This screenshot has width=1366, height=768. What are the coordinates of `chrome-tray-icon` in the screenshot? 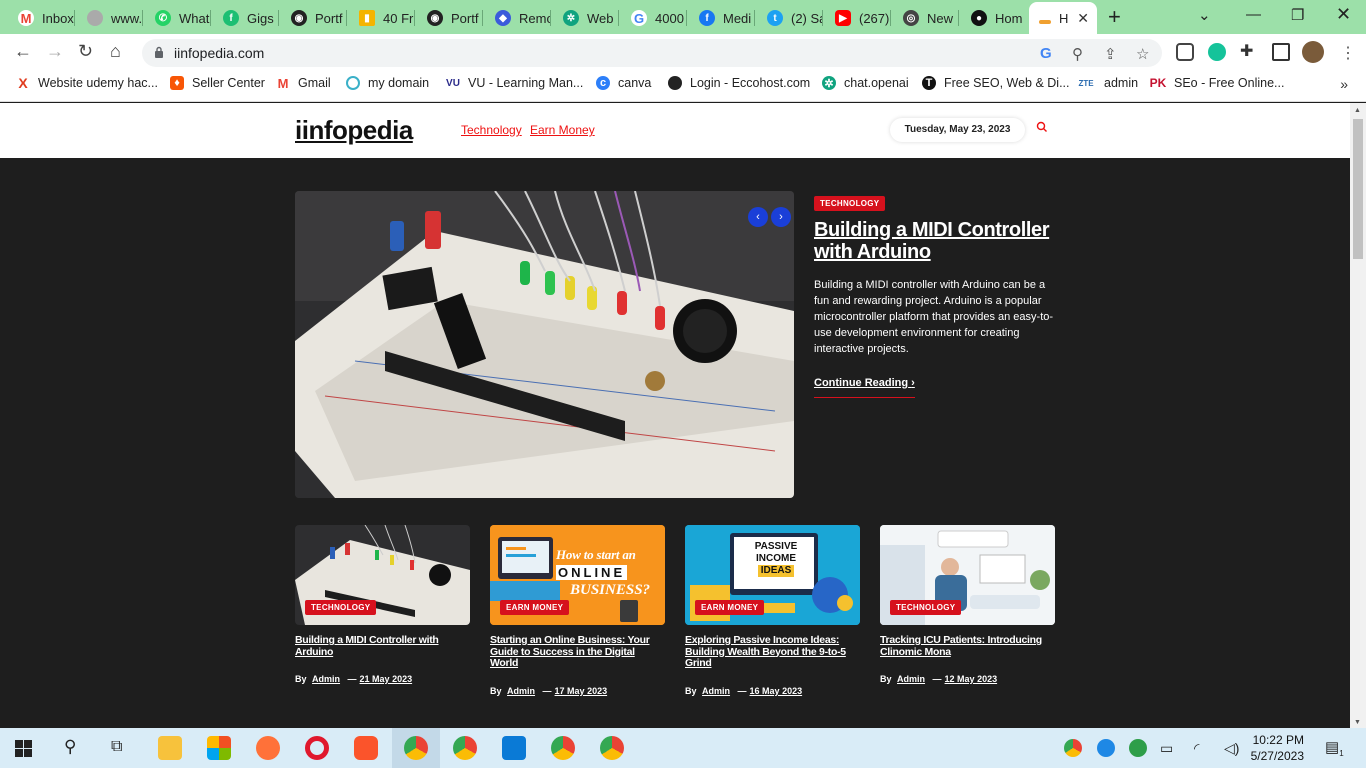 It's located at (1073, 748).